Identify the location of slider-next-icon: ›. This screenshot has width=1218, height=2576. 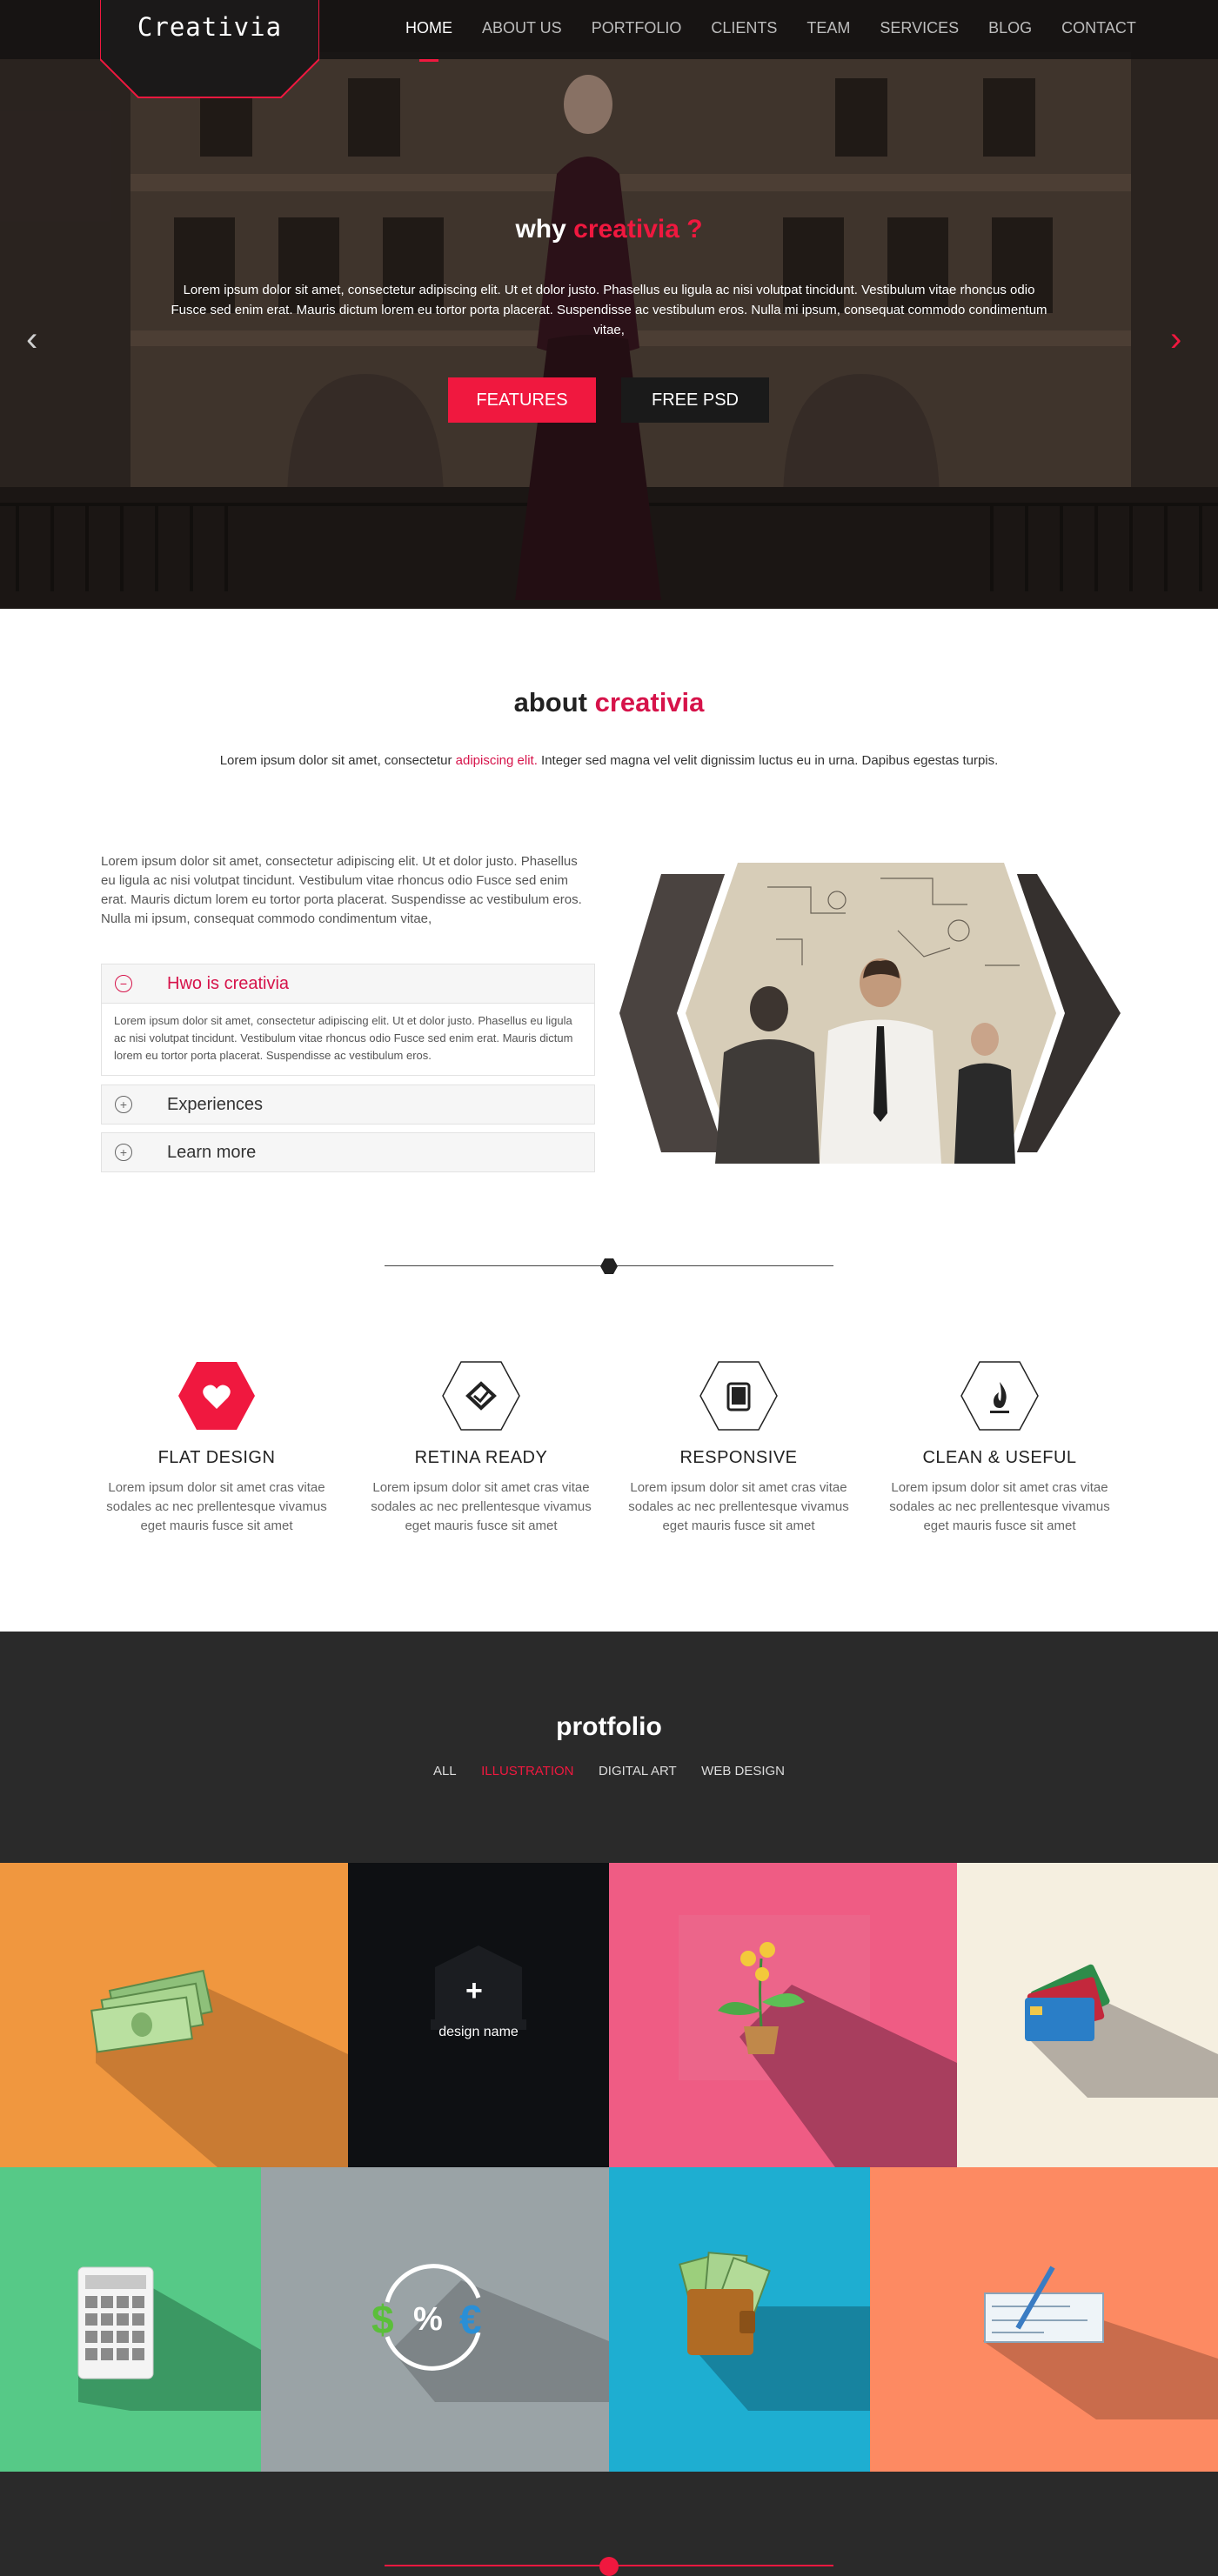
(1175, 339).